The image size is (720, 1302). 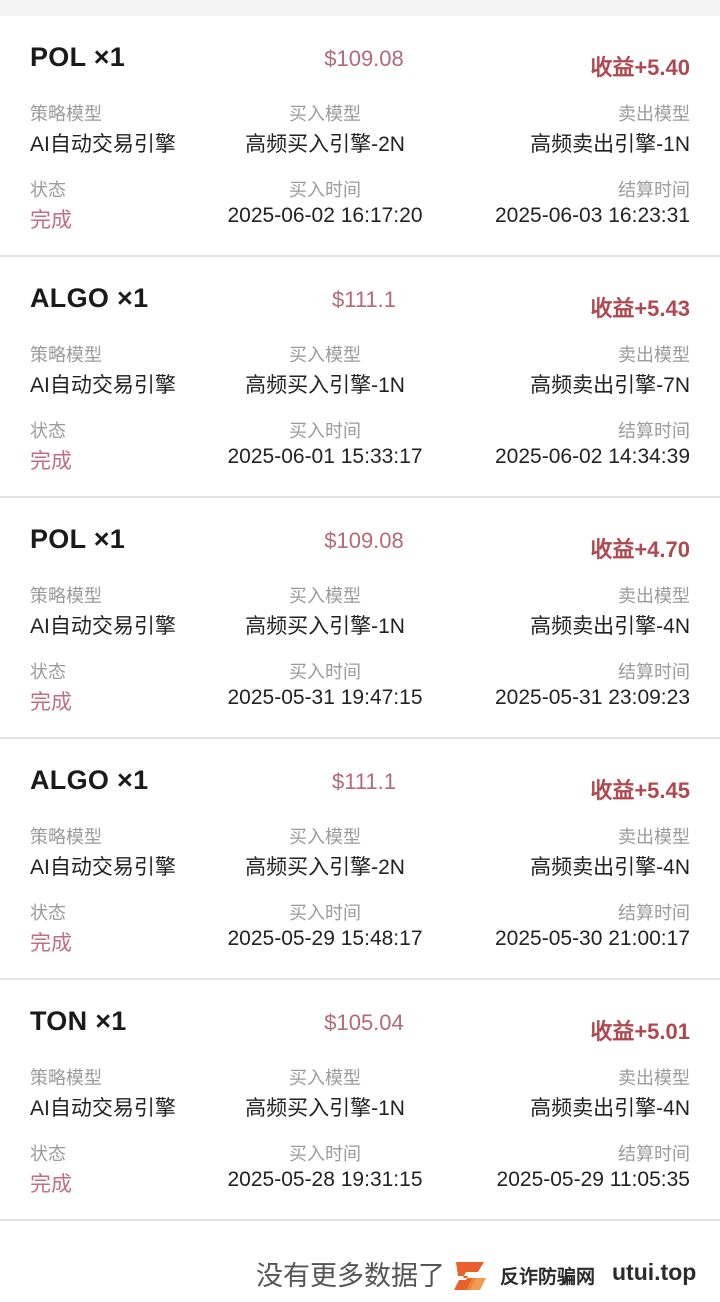 What do you see at coordinates (592, 456) in the screenshot?
I see `settle-time-value: 2025-06-02 14:34:39` at bounding box center [592, 456].